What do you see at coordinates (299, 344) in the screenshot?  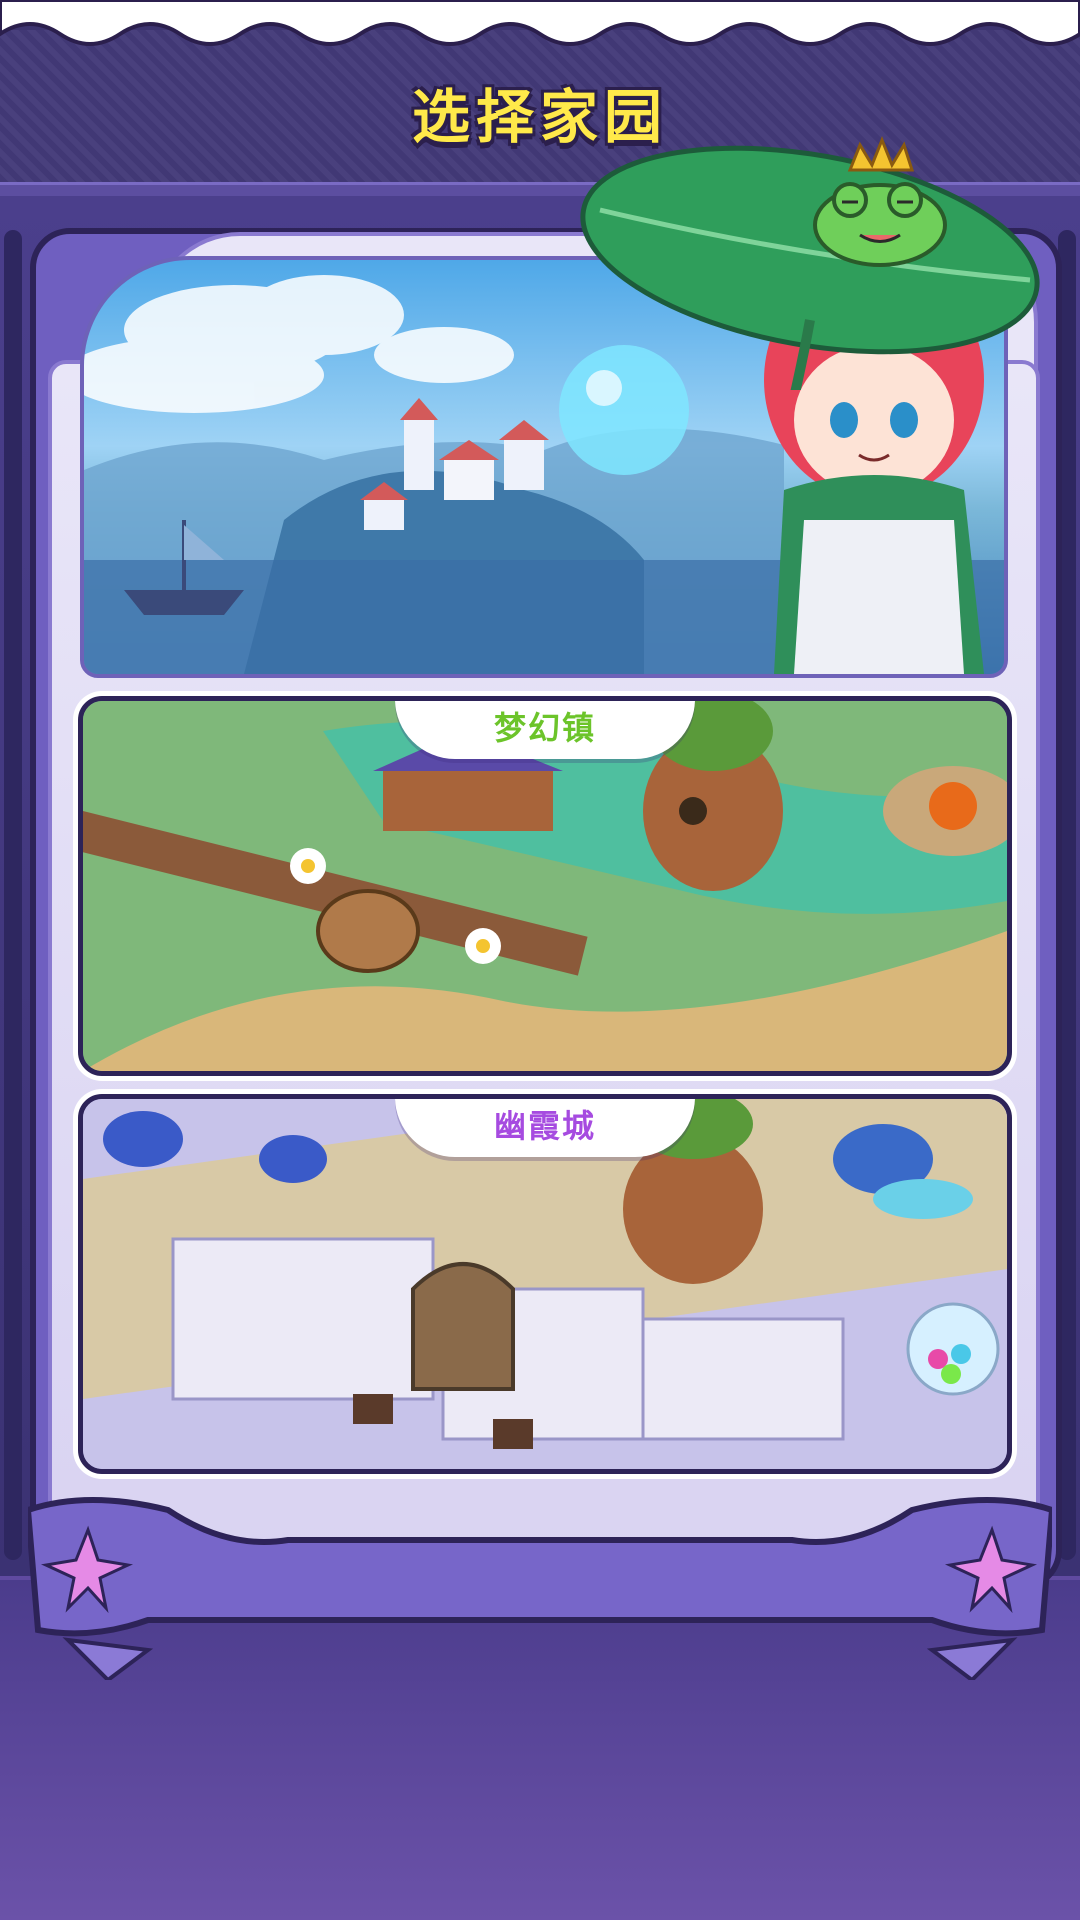 I see `clouds` at bounding box center [299, 344].